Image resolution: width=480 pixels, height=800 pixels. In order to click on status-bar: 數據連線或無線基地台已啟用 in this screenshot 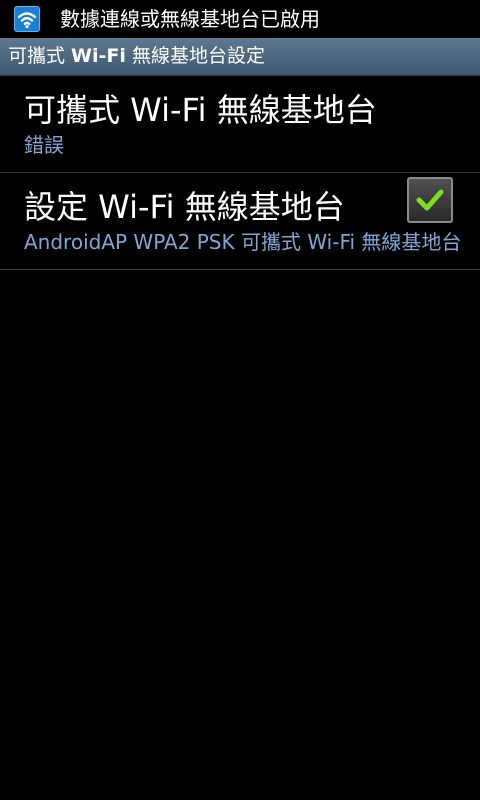, I will do `click(240, 19)`.